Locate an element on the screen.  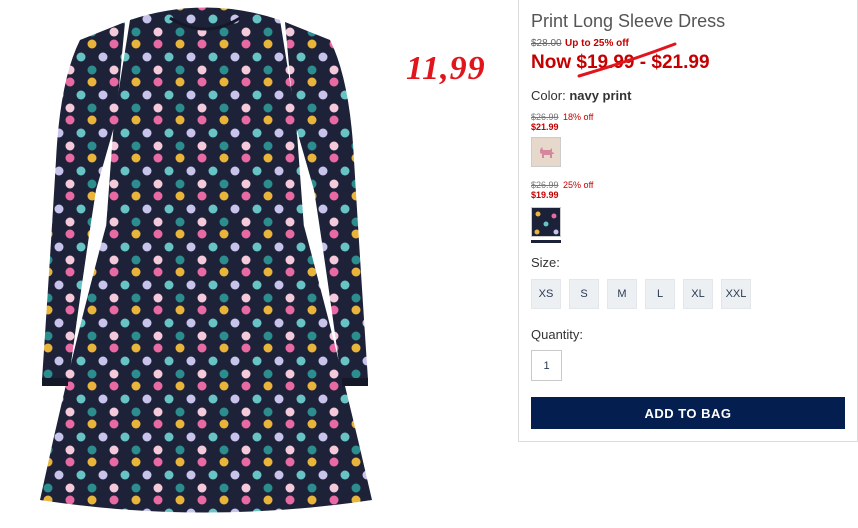
size-button-m: M is located at coordinates (622, 294).